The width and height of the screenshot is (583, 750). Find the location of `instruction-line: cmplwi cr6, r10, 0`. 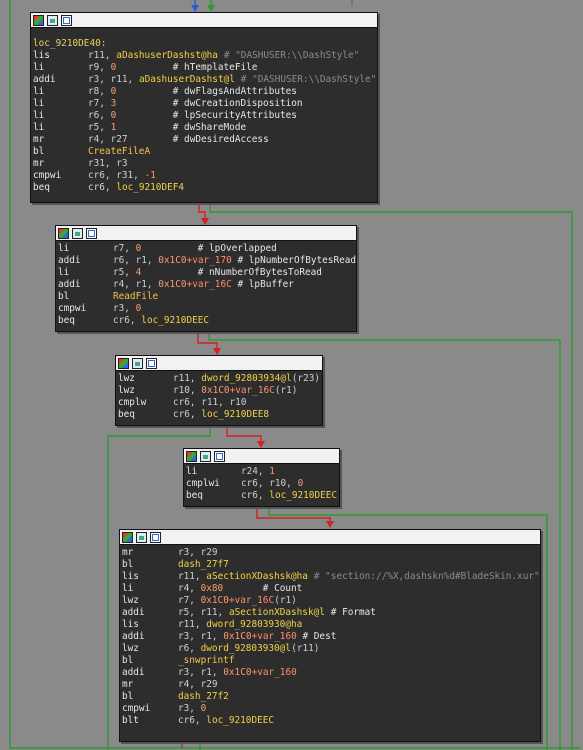

instruction-line: cmplwi cr6, r10, 0 is located at coordinates (261, 484).